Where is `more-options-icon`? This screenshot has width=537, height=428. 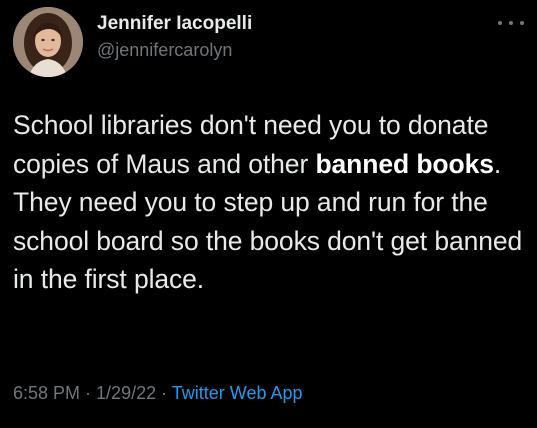
more-options-icon is located at coordinates (511, 23).